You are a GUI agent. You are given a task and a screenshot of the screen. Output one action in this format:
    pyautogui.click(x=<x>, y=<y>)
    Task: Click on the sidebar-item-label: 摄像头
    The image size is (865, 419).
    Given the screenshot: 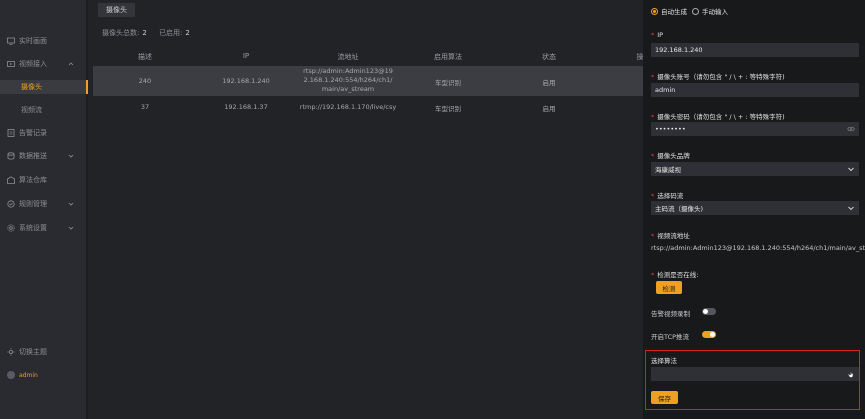 What is the action you would take?
    pyautogui.click(x=31, y=87)
    